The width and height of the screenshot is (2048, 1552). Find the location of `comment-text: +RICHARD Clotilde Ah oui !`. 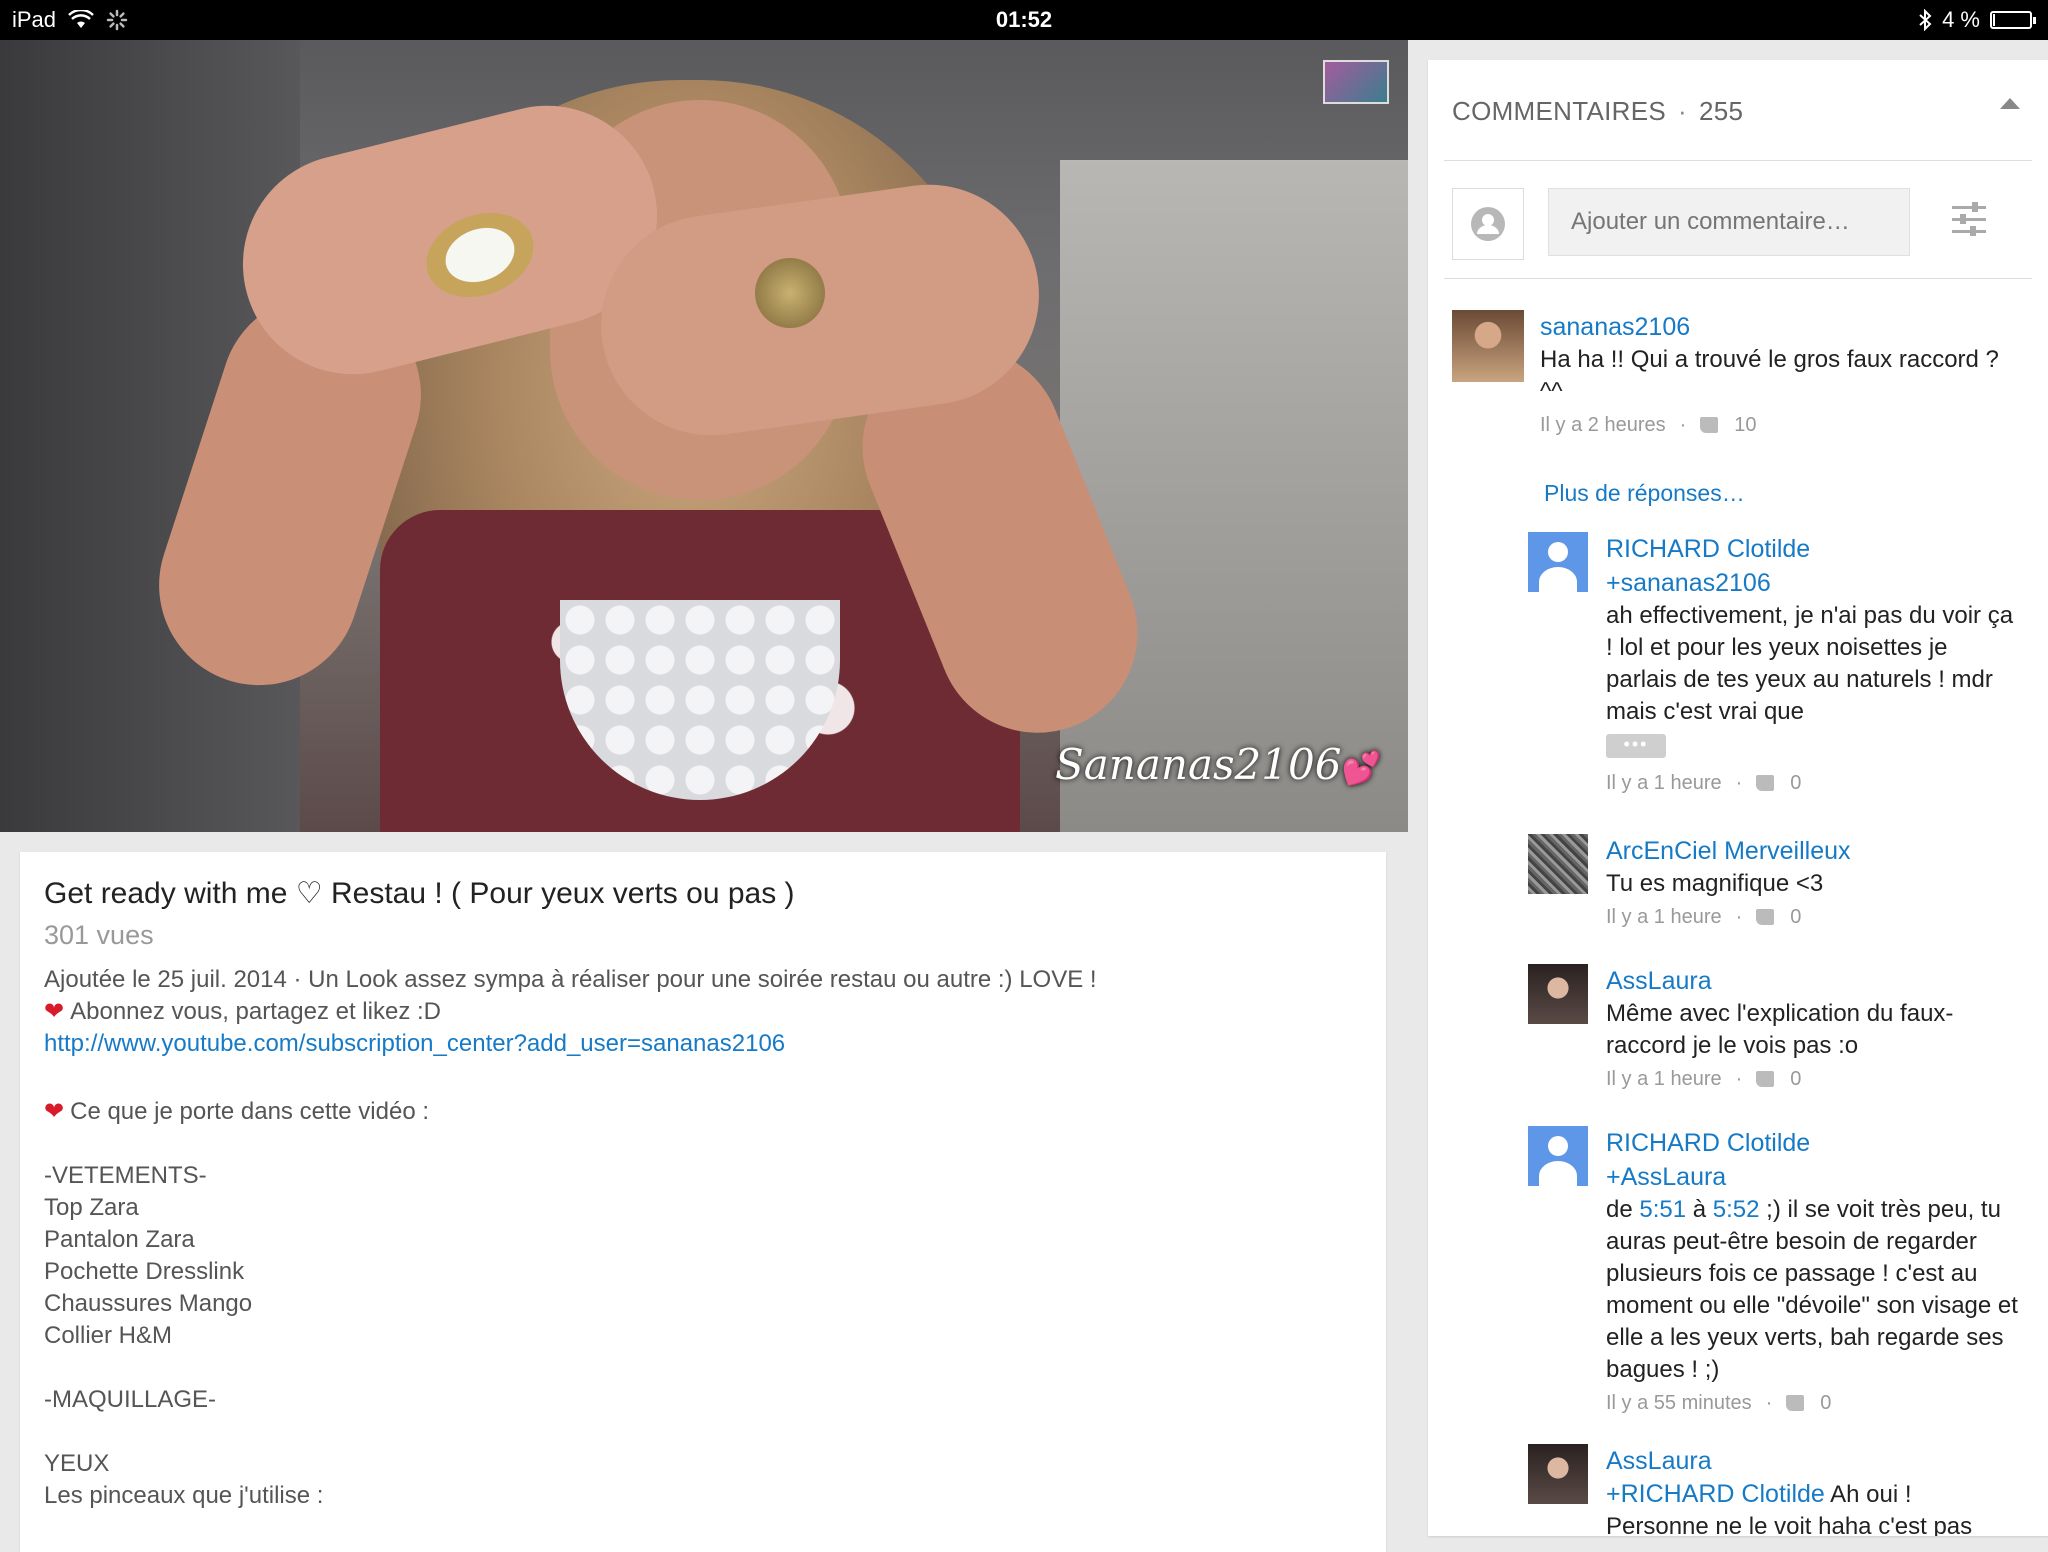

comment-text: +RICHARD Clotilde Ah oui ! is located at coordinates (1815, 1494).